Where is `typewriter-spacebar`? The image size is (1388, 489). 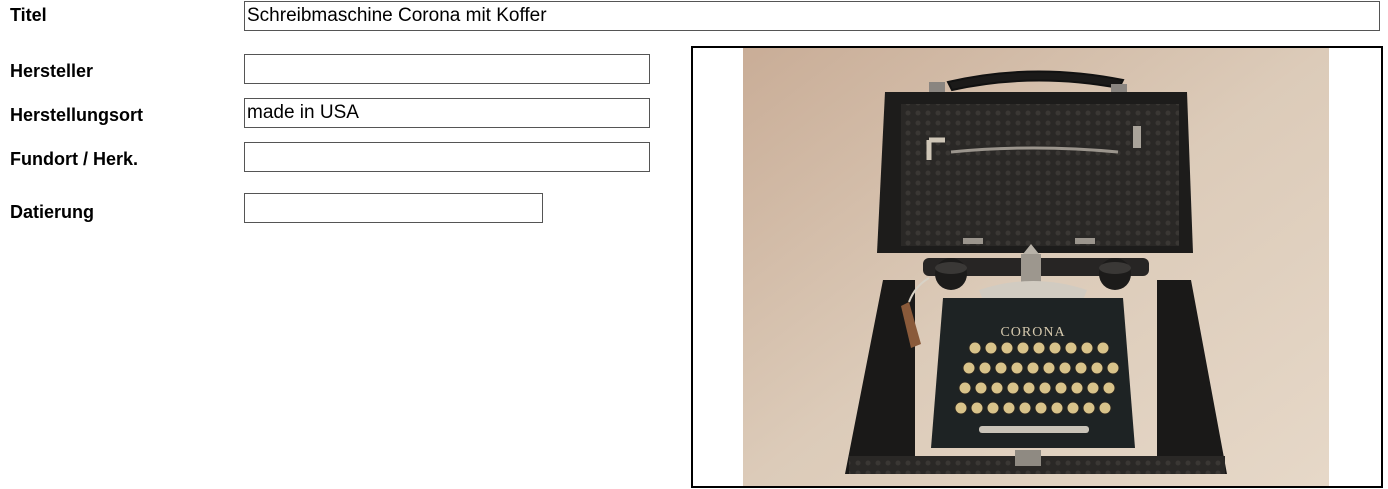 typewriter-spacebar is located at coordinates (1034, 429).